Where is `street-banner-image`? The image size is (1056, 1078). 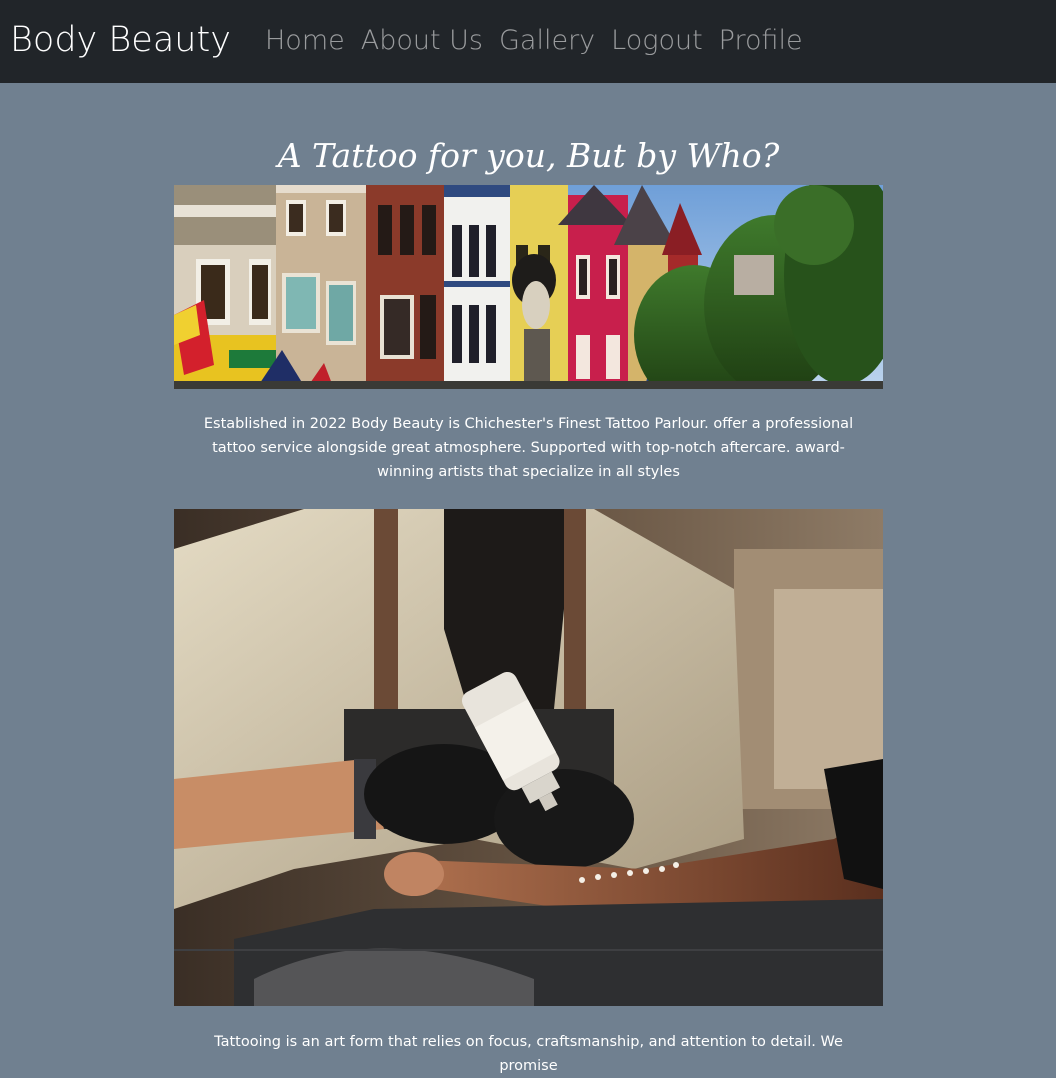 street-banner-image is located at coordinates (528, 287).